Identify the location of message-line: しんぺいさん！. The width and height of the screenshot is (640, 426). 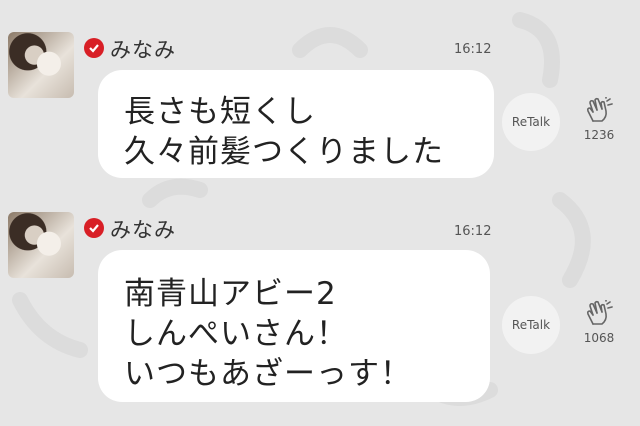
(236, 334).